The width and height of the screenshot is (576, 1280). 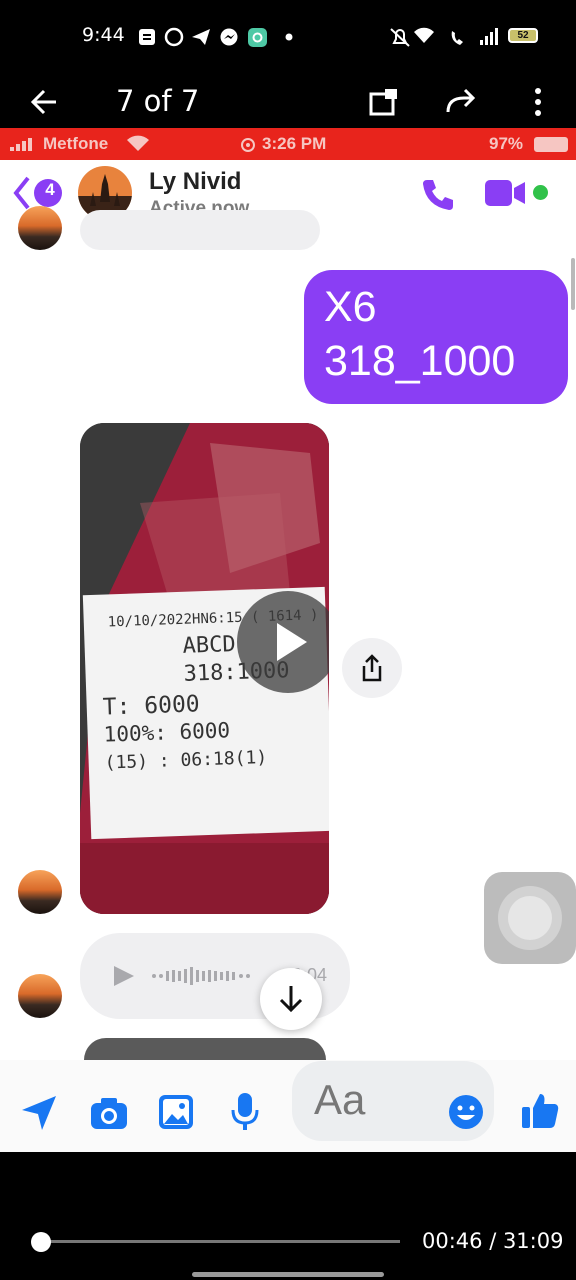 I want to click on share-message-button, so click(x=372, y=668).